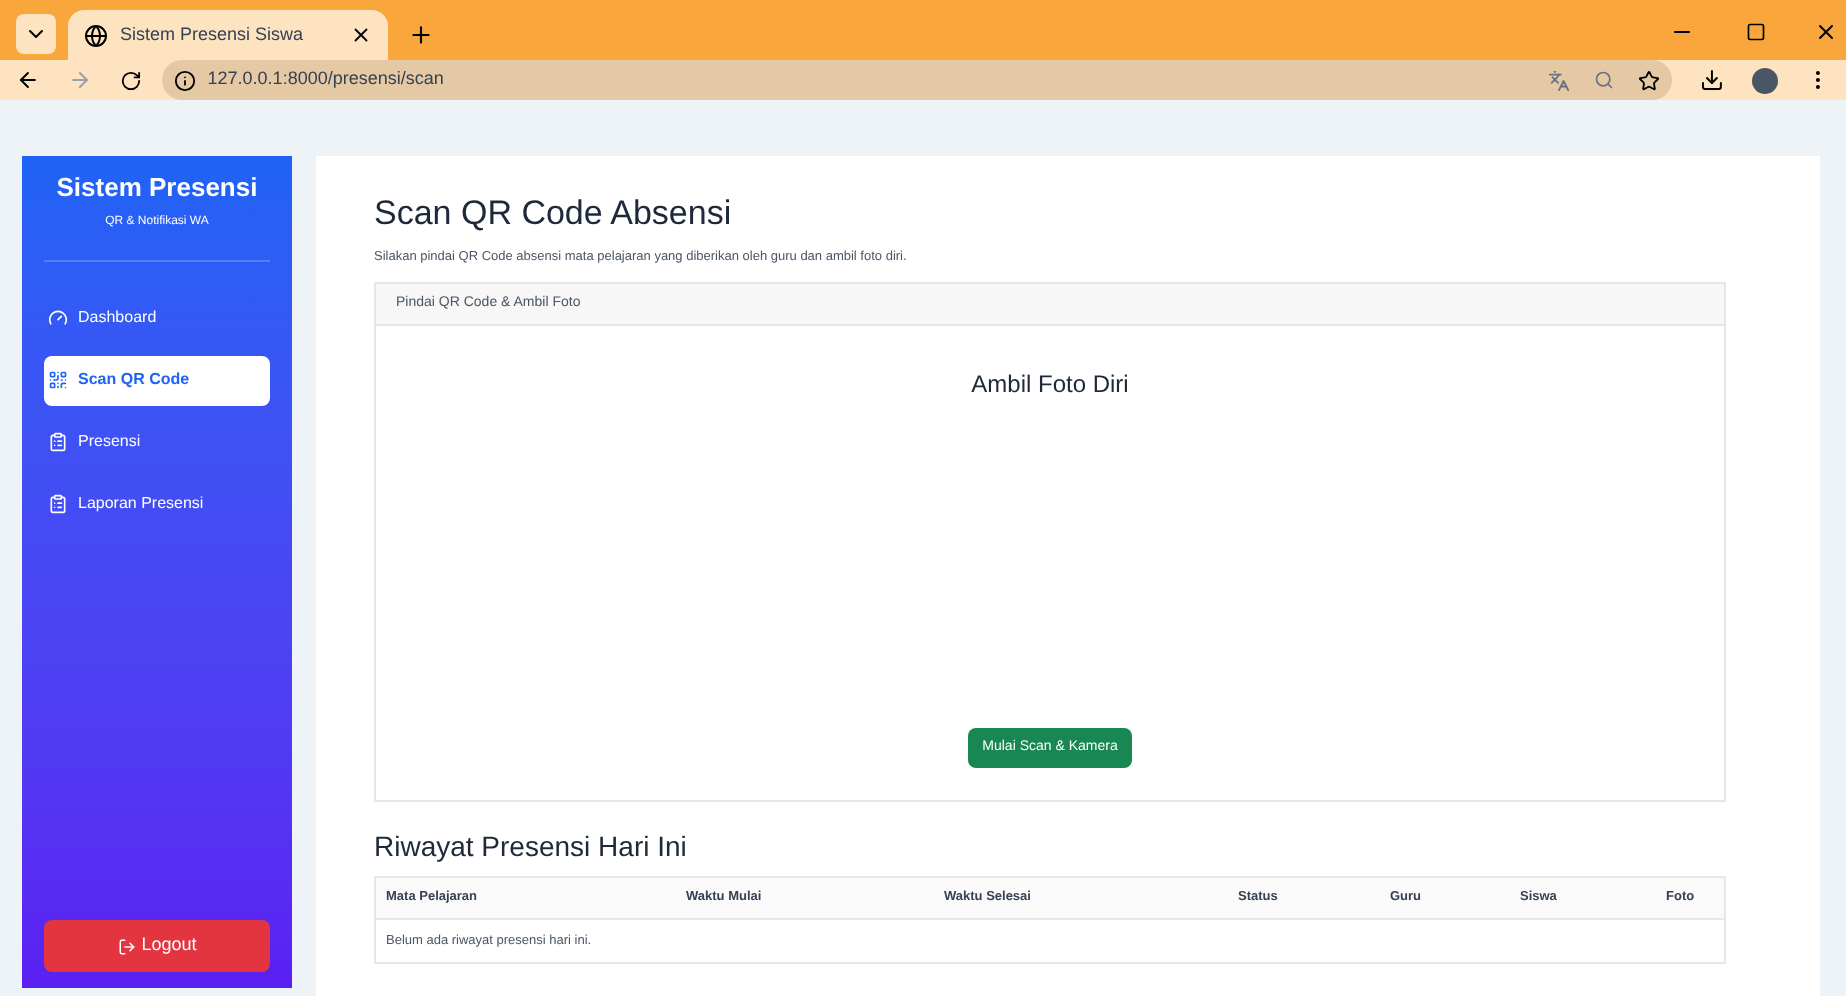 The image size is (1846, 996). Describe the element at coordinates (1050, 385) in the screenshot. I see `camera-heading: Ambil Foto Diri` at that location.